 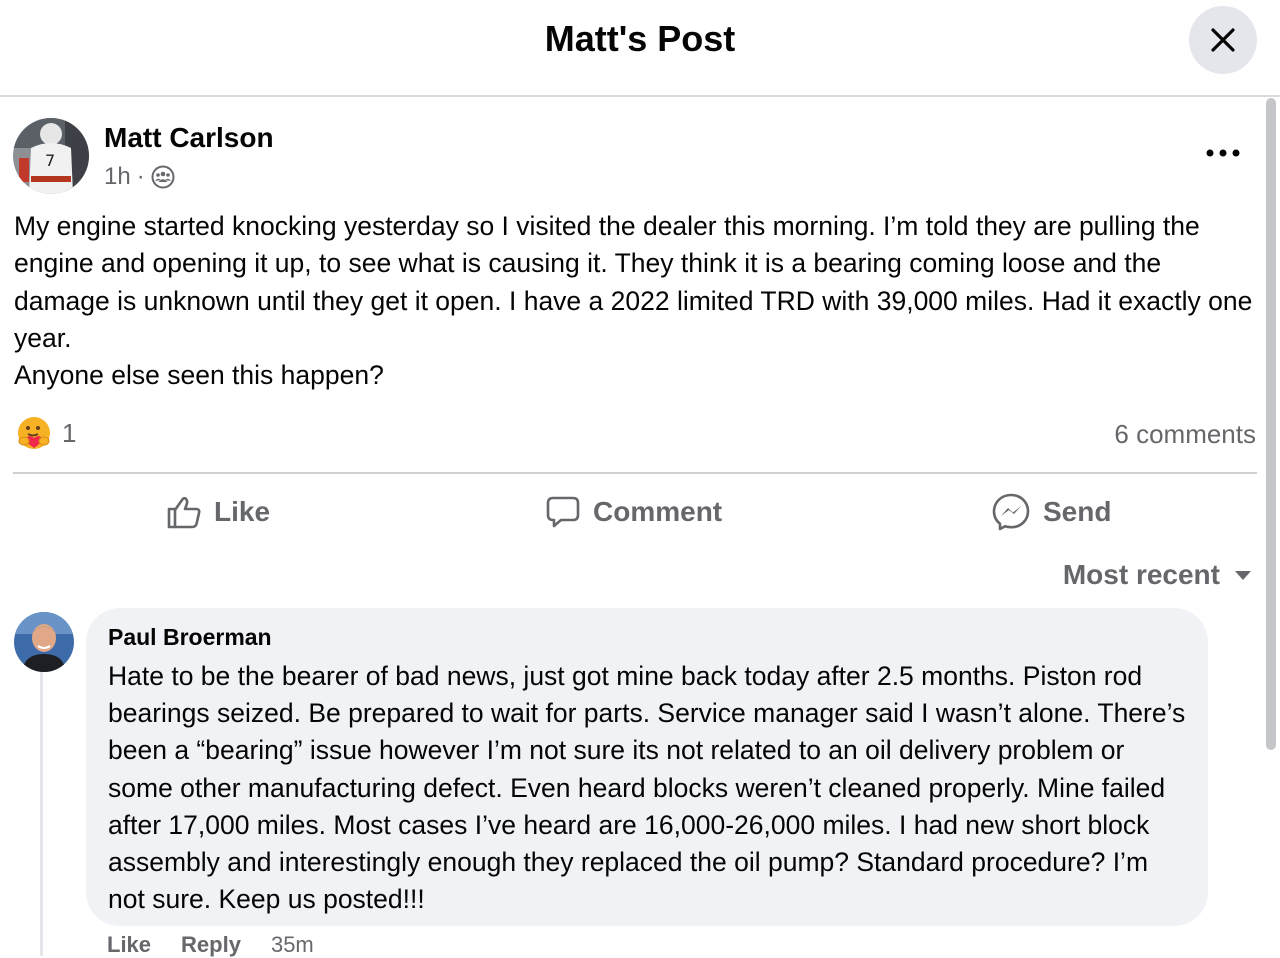 I want to click on comment-like-button: Like, so click(x=129, y=945).